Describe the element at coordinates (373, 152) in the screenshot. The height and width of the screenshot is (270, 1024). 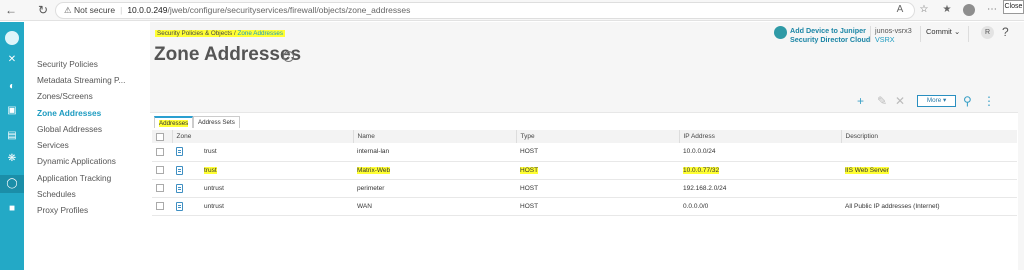
I see `name-cell: internal-lan` at that location.